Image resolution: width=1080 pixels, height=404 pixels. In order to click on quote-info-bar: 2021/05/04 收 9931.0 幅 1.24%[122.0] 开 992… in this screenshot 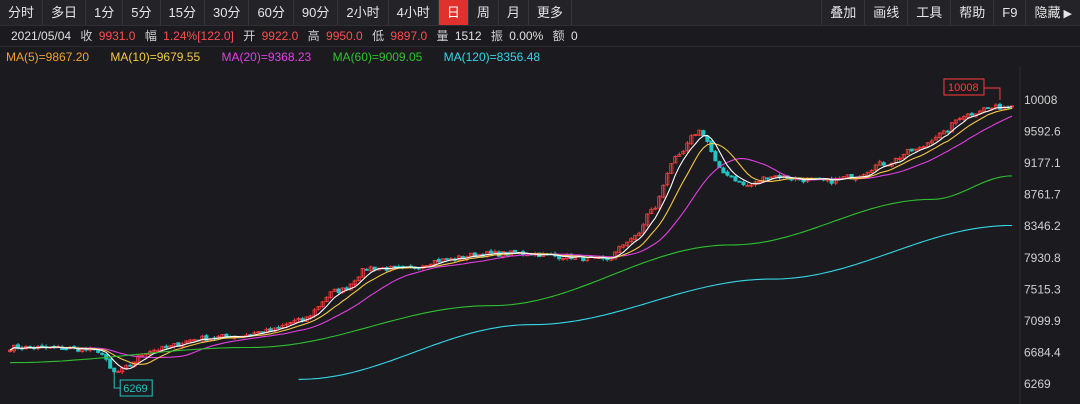, I will do `click(540, 36)`.